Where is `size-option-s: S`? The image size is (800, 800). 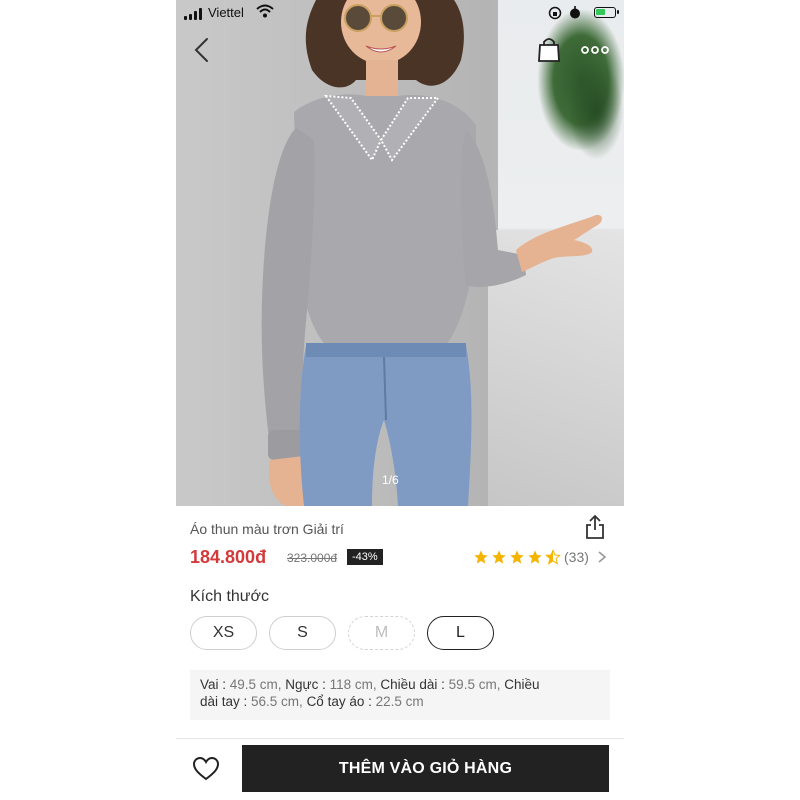
size-option-s: S is located at coordinates (302, 633).